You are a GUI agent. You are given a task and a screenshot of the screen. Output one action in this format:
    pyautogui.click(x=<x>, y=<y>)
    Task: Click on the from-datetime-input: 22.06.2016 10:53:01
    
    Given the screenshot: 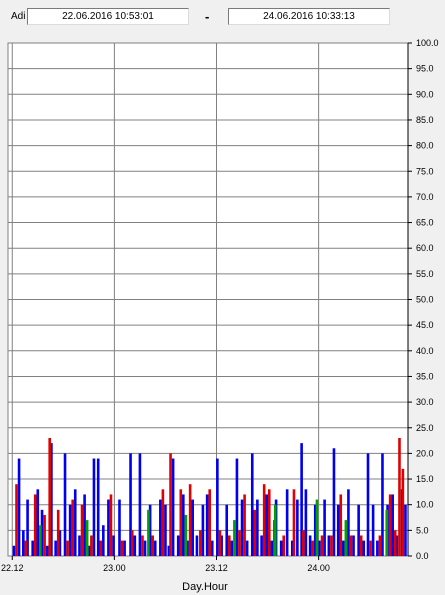 What is the action you would take?
    pyautogui.click(x=108, y=16)
    